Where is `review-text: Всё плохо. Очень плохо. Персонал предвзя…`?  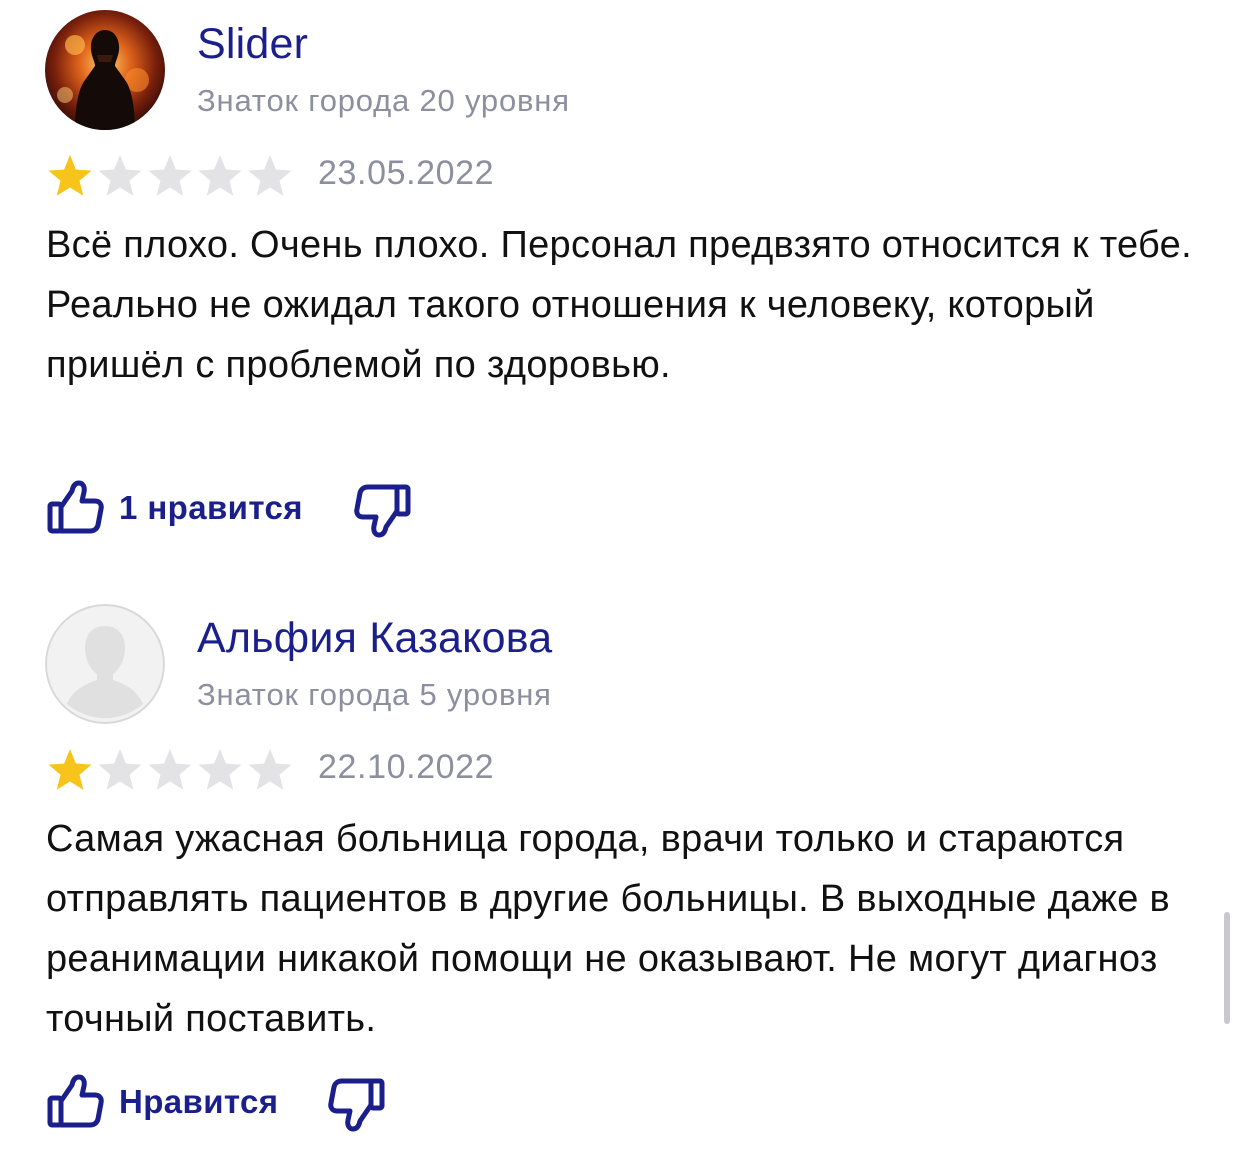
review-text: Всё плохо. Очень плохо. Персонал предвзя… is located at coordinates (619, 305).